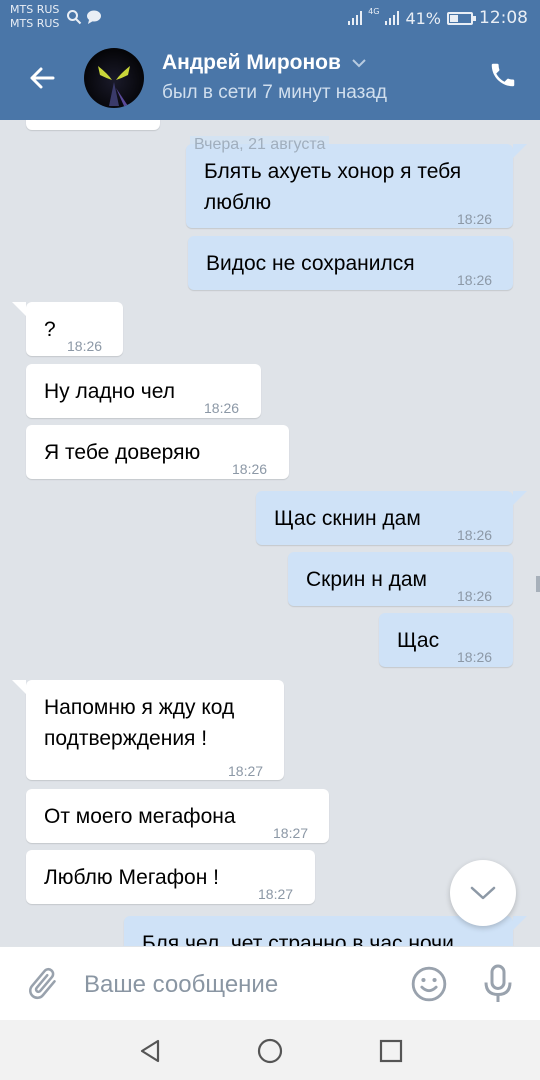 Image resolution: width=540 pixels, height=1080 pixels. What do you see at coordinates (498, 984) in the screenshot?
I see `microphone-icon` at bounding box center [498, 984].